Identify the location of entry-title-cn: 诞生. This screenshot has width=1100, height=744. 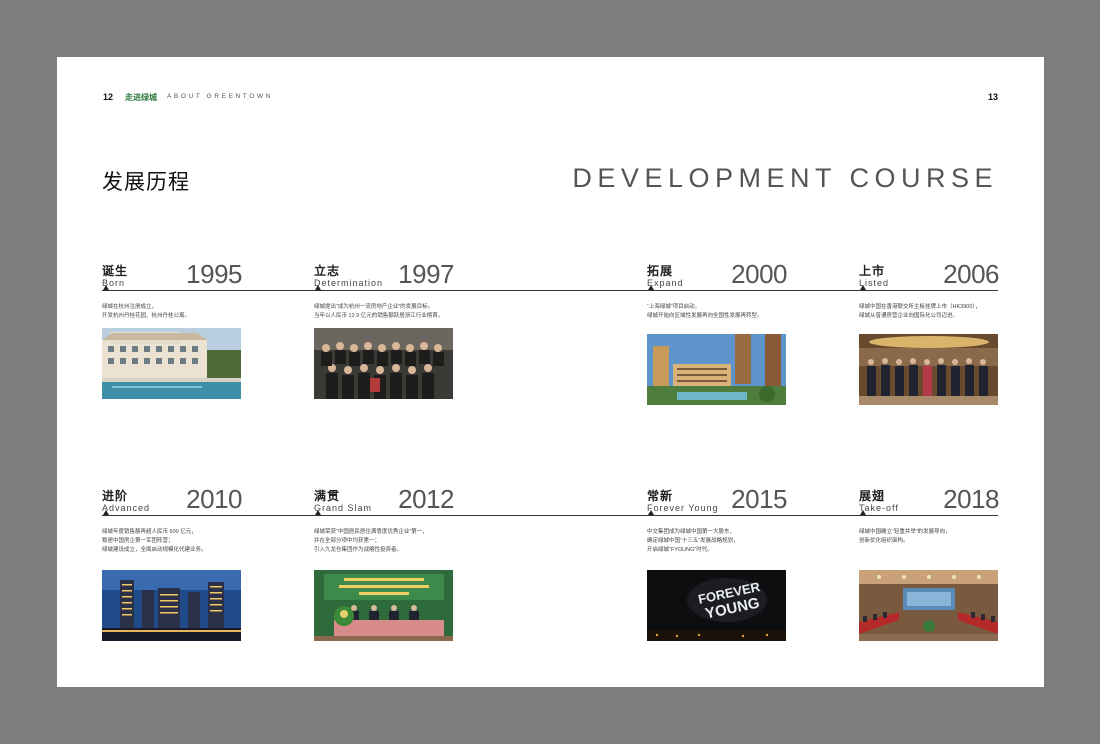
(115, 271).